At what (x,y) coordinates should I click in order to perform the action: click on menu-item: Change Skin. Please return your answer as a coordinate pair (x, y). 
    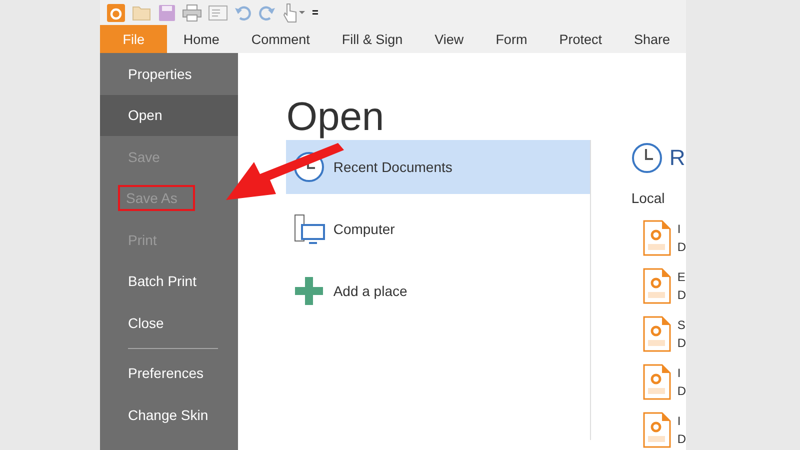
    Looking at the image, I should click on (169, 415).